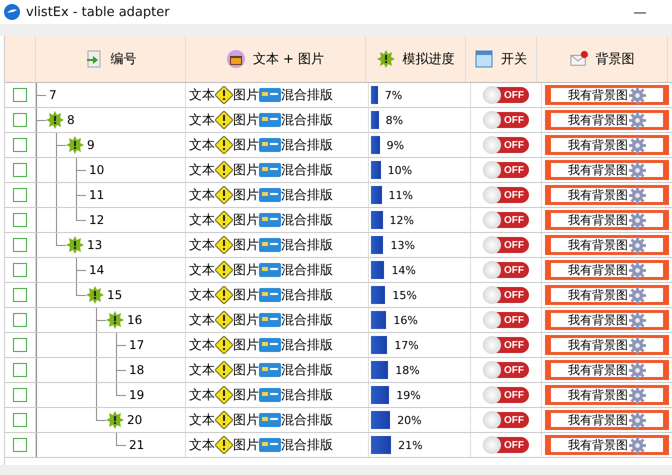 This screenshot has width=672, height=475. What do you see at coordinates (96, 270) in the screenshot?
I see `row-number: 14` at bounding box center [96, 270].